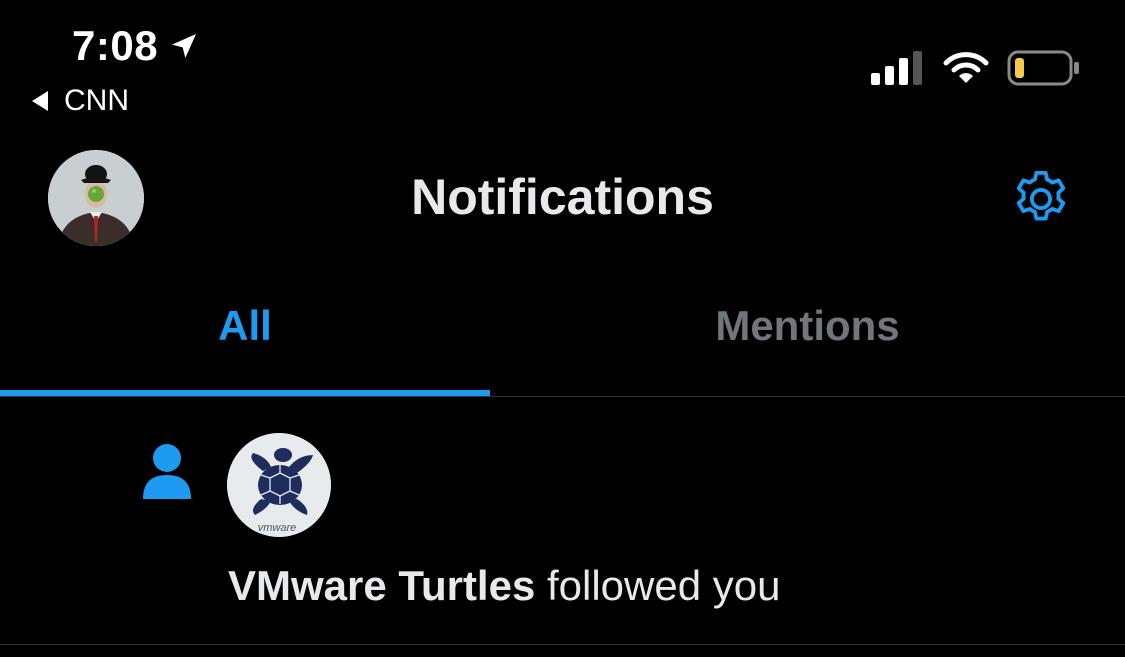  Describe the element at coordinates (245, 326) in the screenshot. I see `tab-all: All` at that location.